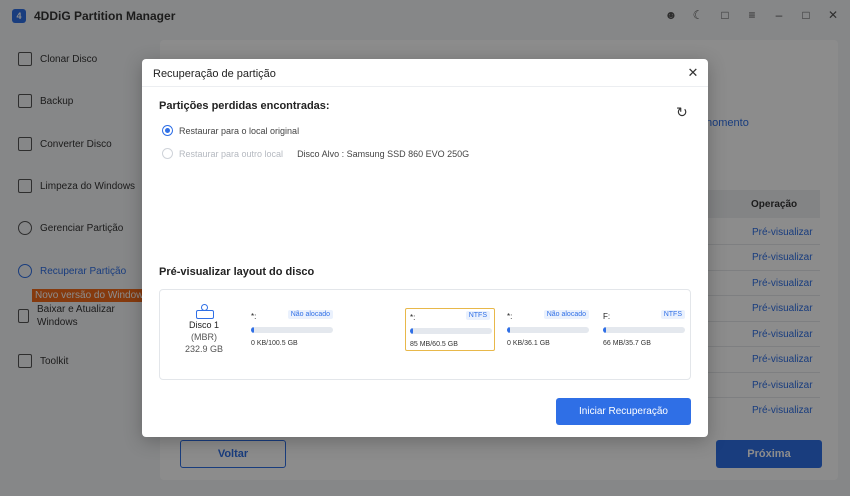 This screenshot has width=850, height=496. What do you see at coordinates (693, 72) in the screenshot?
I see `close-icon: ✕` at bounding box center [693, 72].